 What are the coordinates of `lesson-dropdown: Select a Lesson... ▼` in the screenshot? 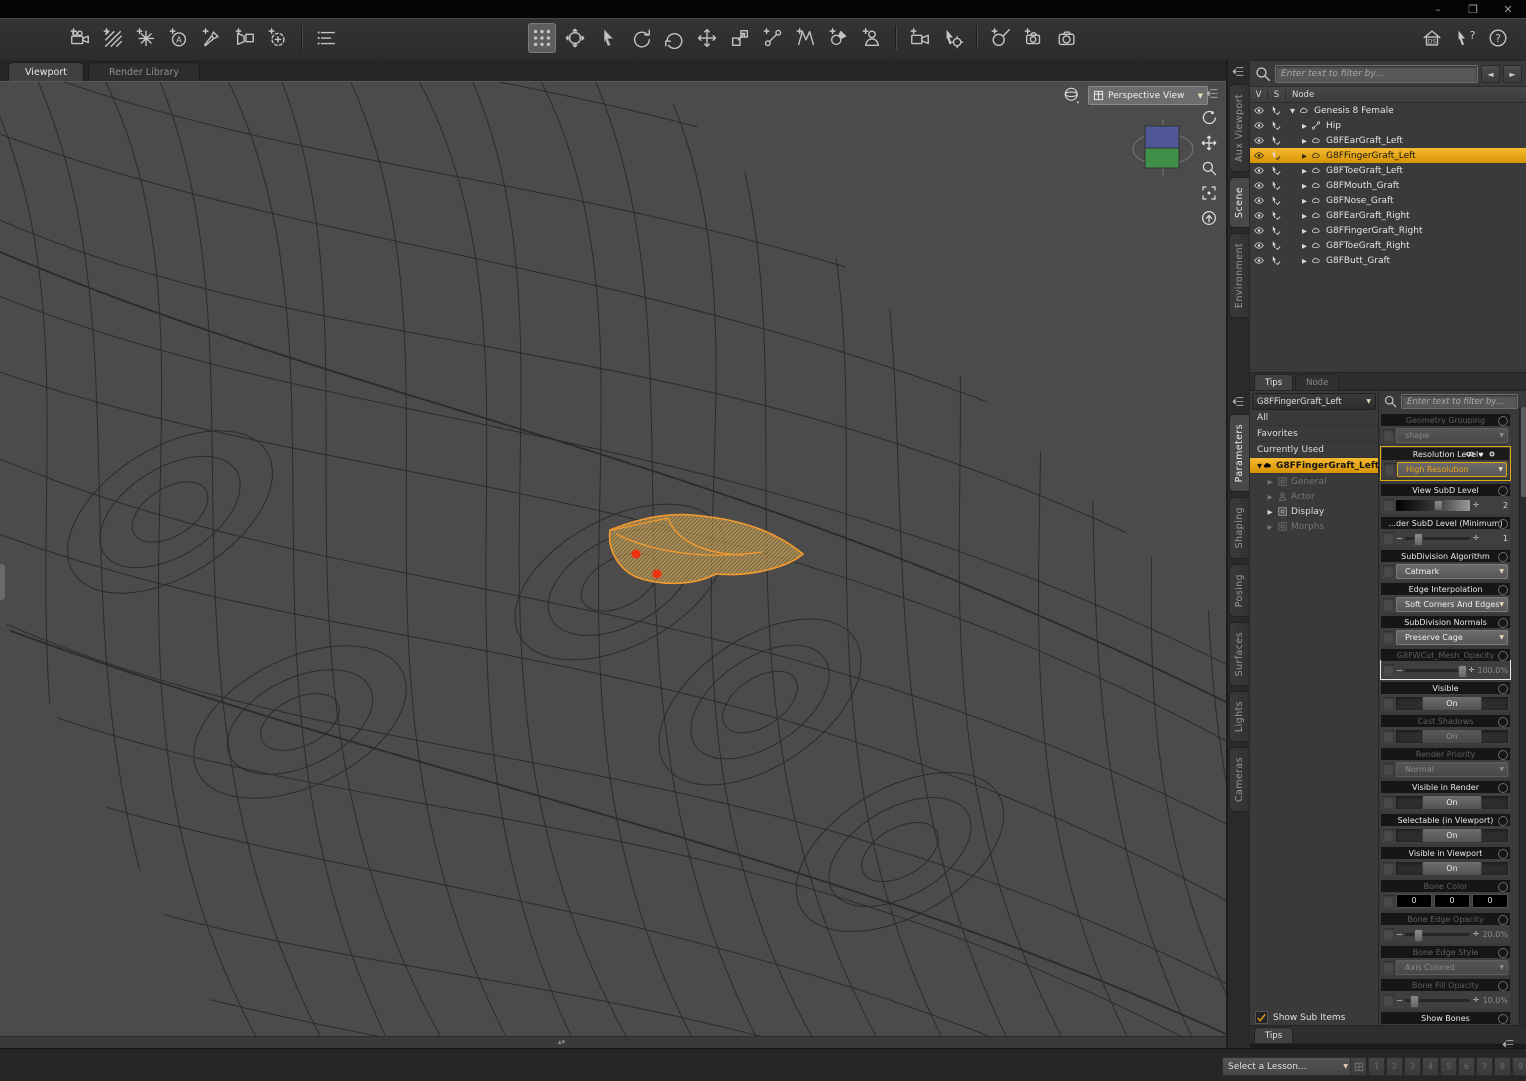 It's located at (1288, 1066).